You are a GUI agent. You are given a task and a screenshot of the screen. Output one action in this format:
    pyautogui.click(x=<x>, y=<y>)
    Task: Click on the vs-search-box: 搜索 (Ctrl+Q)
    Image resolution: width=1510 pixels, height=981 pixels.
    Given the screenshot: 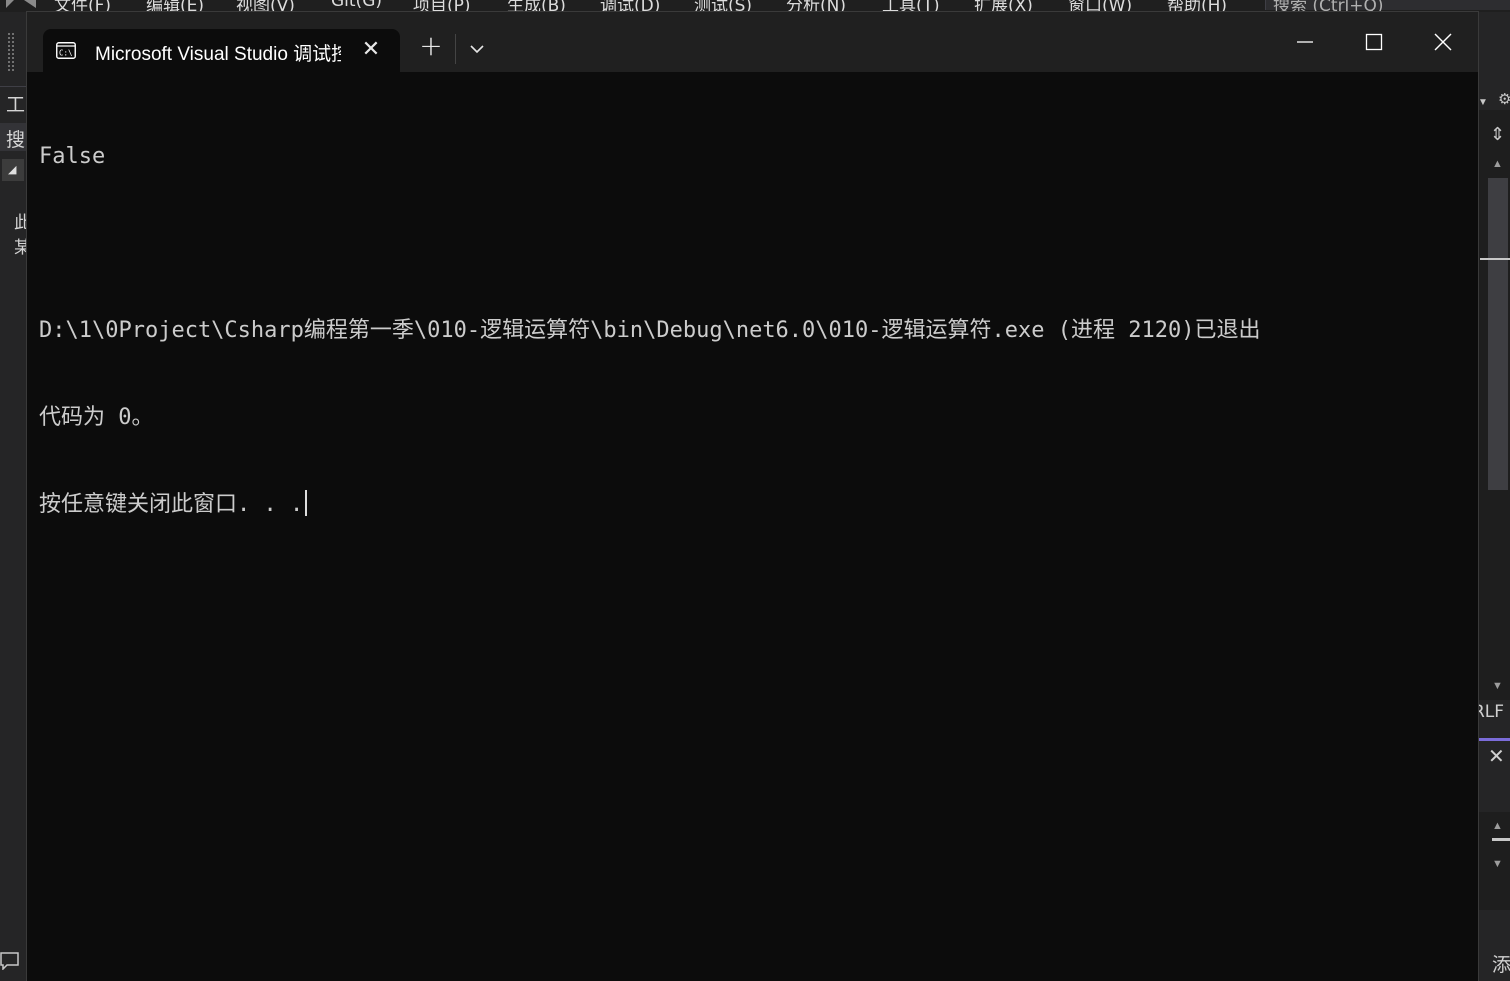 What is the action you would take?
    pyautogui.click(x=1387, y=6)
    